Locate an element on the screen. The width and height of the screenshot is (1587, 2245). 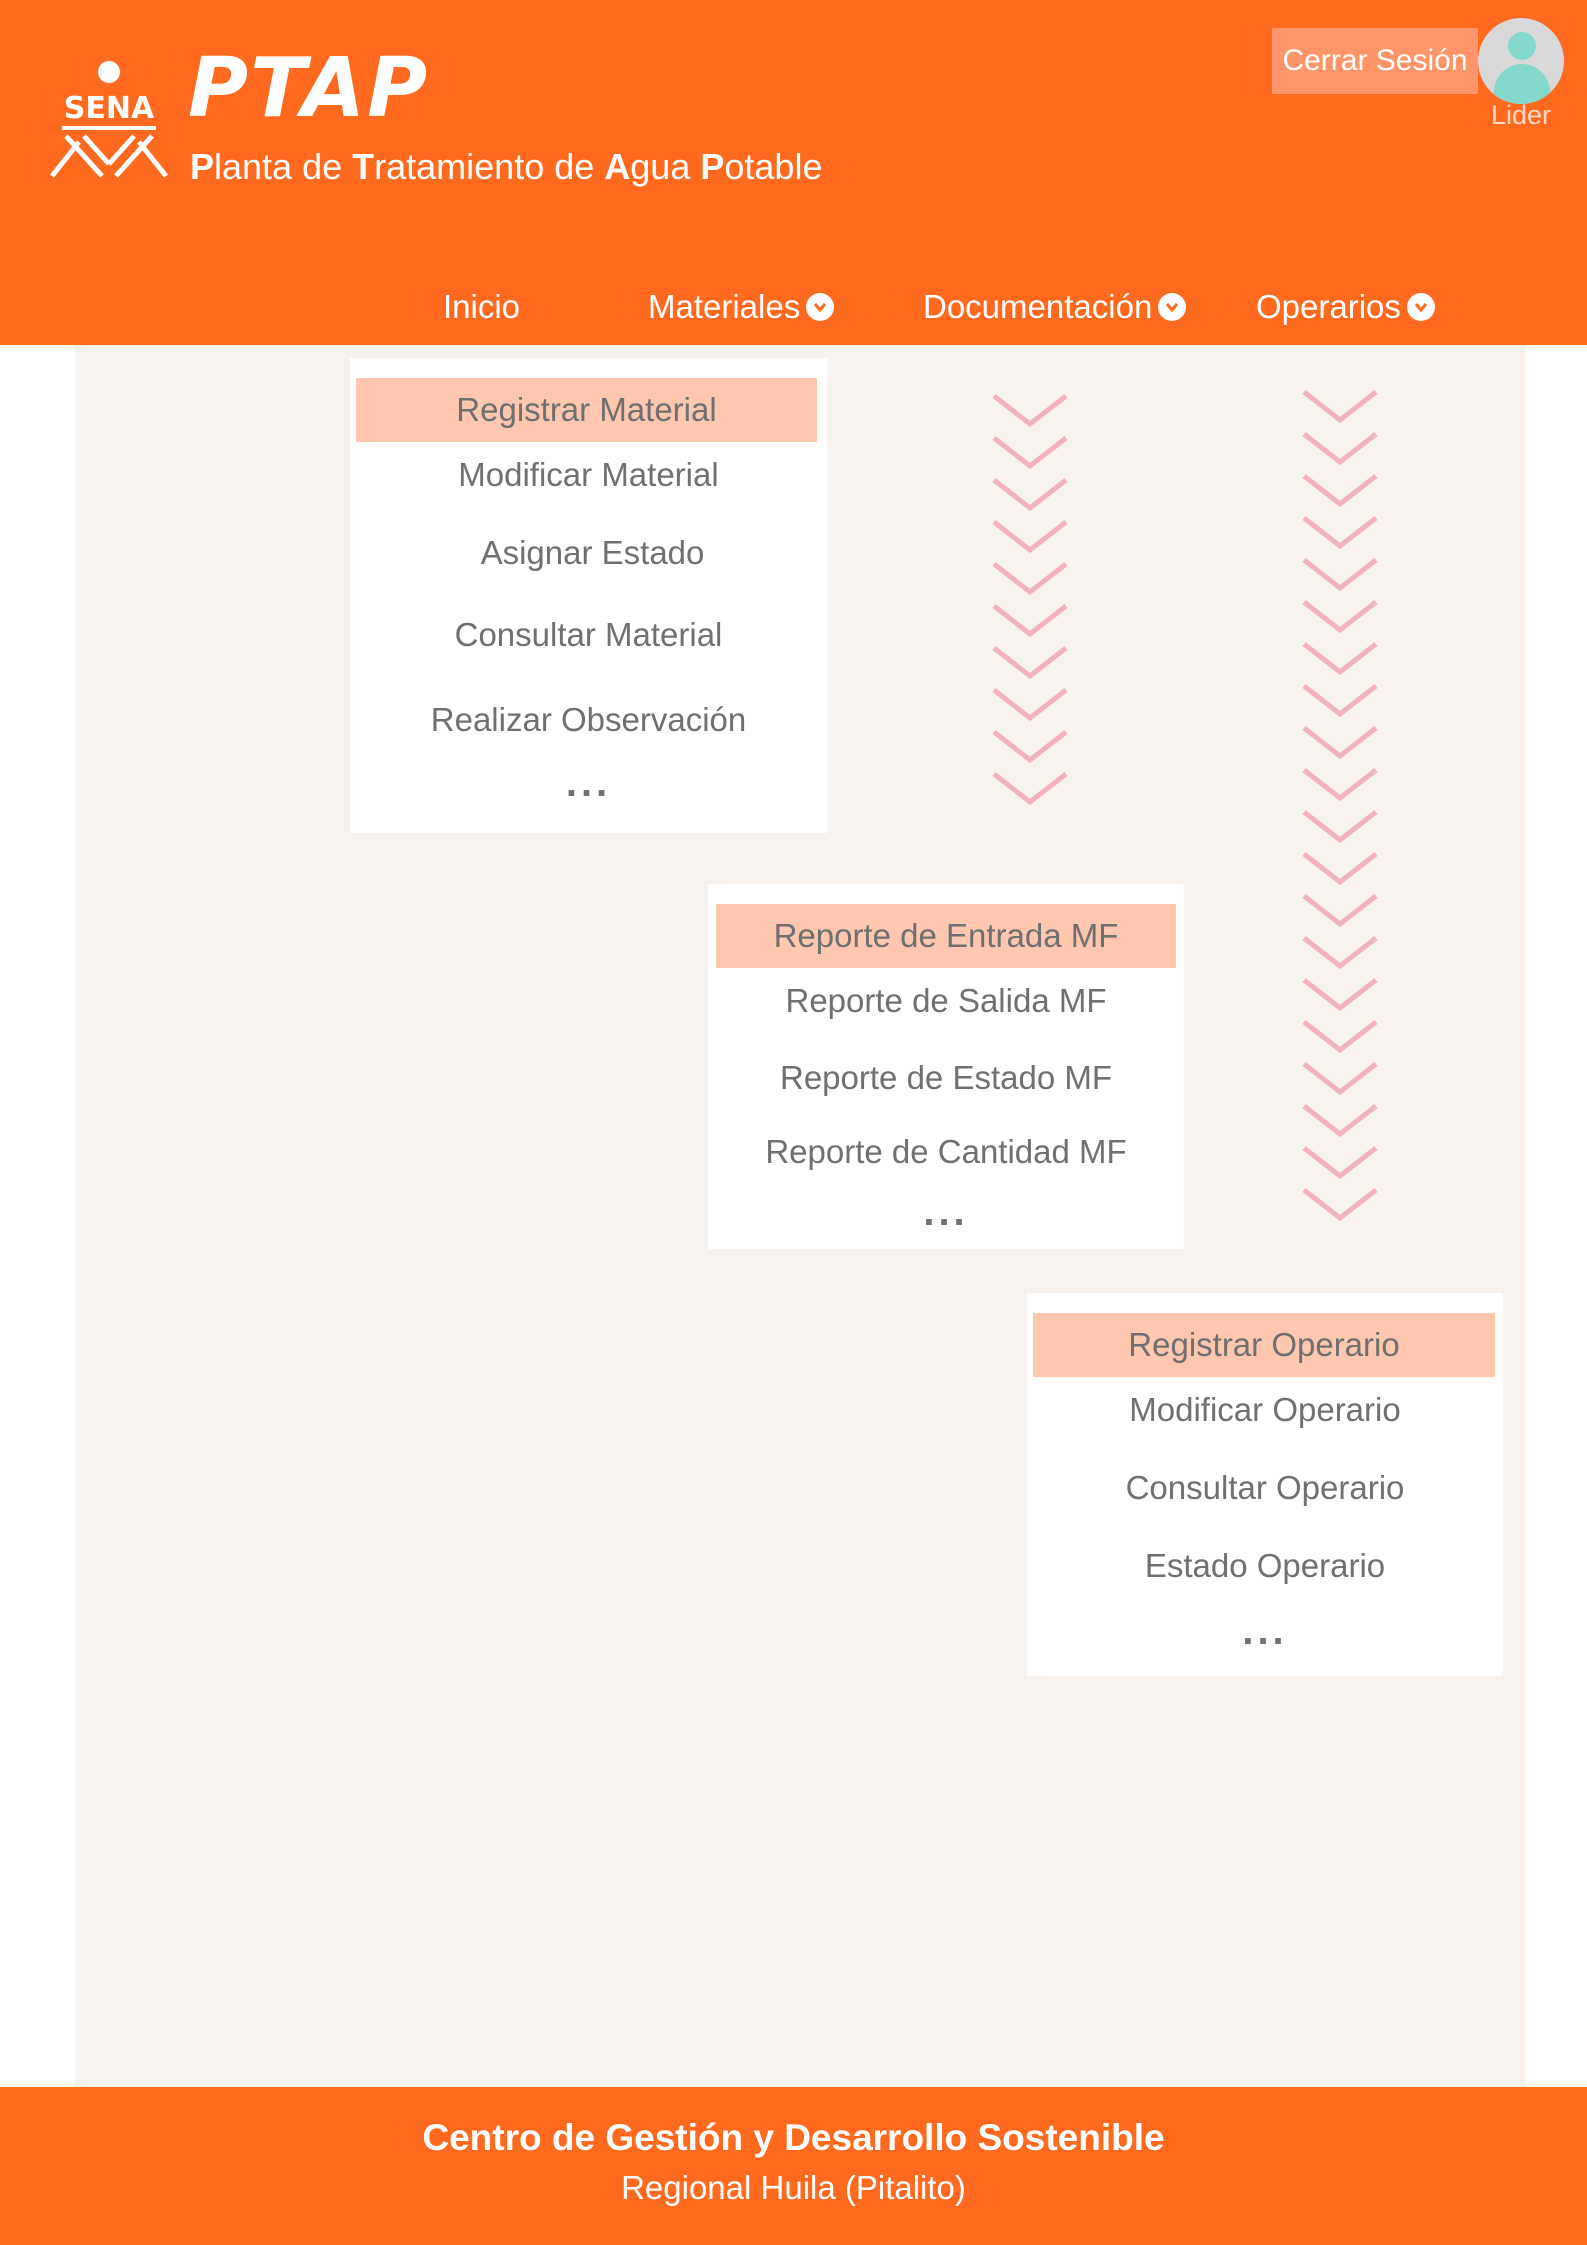
app-subtitle: Planta de Tratamiento de Agua Potable is located at coordinates (506, 167).